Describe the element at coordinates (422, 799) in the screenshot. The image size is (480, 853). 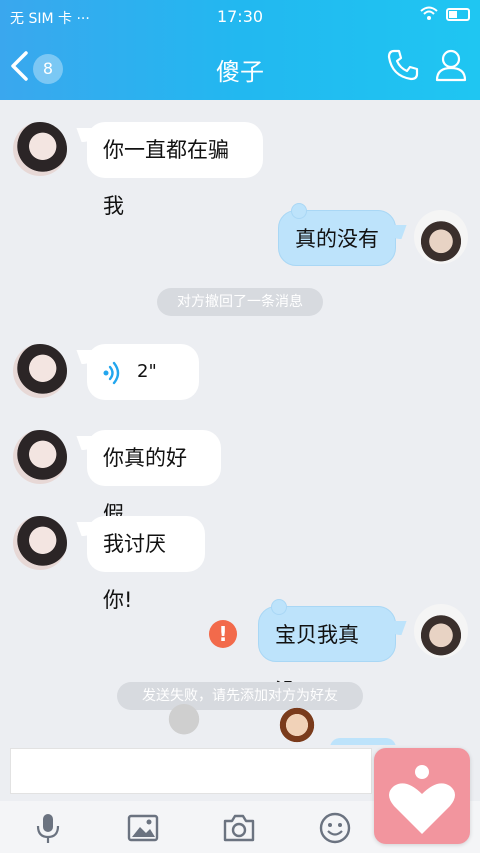
I see `heart-person-icon` at that location.